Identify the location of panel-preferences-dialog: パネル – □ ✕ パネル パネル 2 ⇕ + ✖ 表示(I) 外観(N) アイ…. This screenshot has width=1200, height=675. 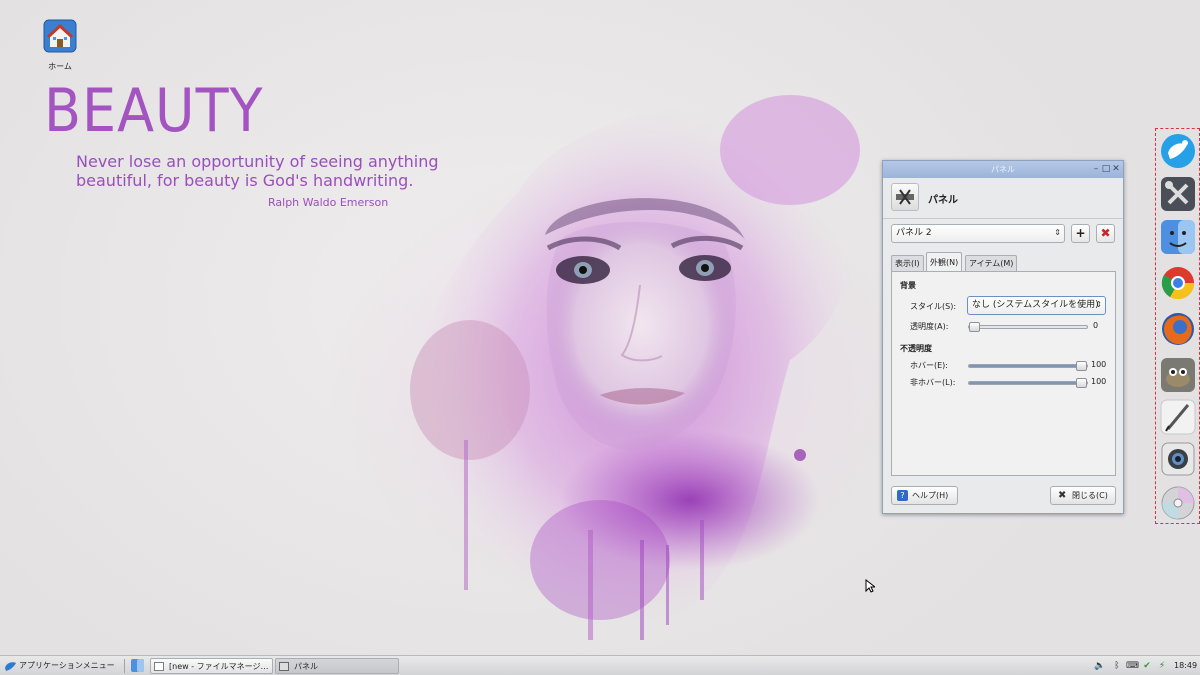
(1003, 337).